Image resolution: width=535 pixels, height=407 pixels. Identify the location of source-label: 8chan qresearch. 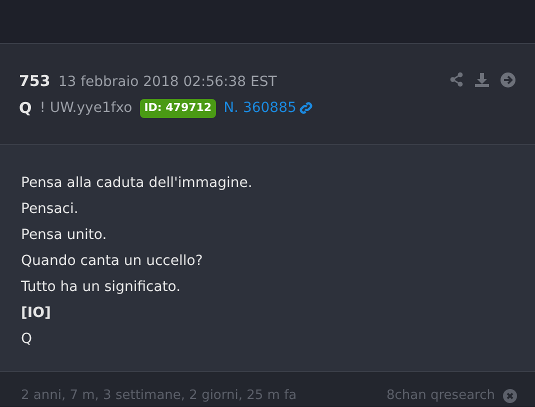
(440, 396).